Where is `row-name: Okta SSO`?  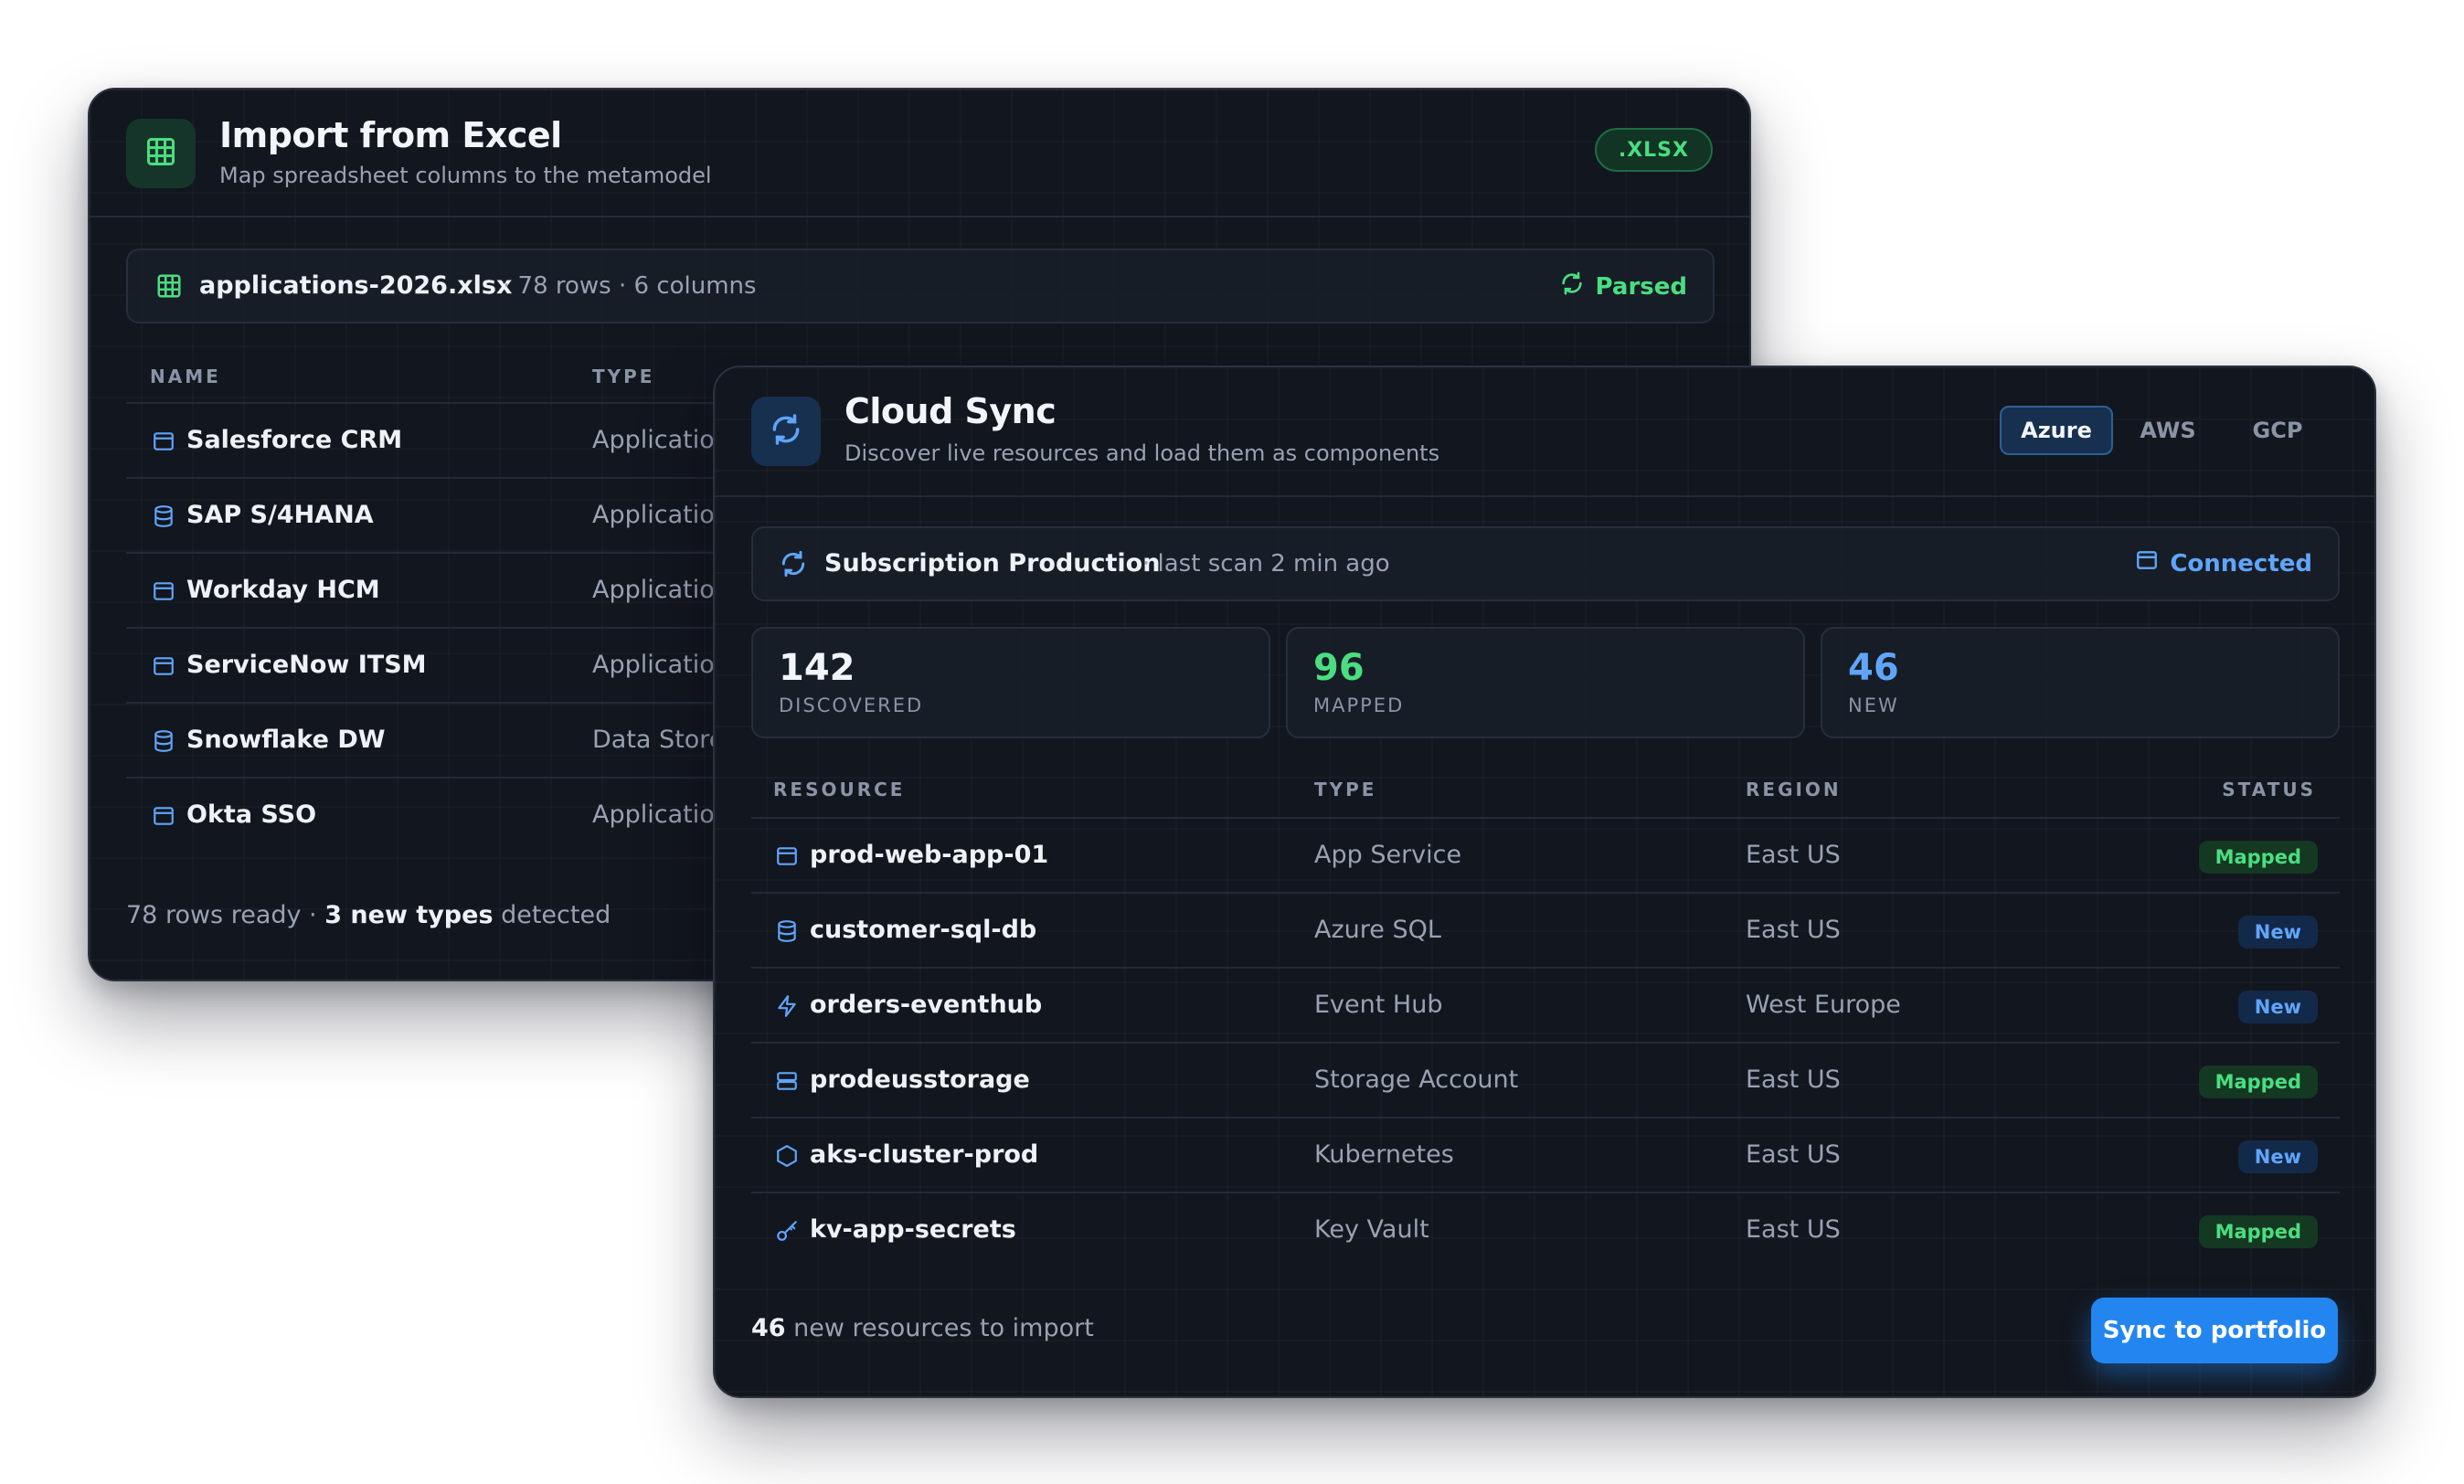
row-name: Okta SSO is located at coordinates (251, 814).